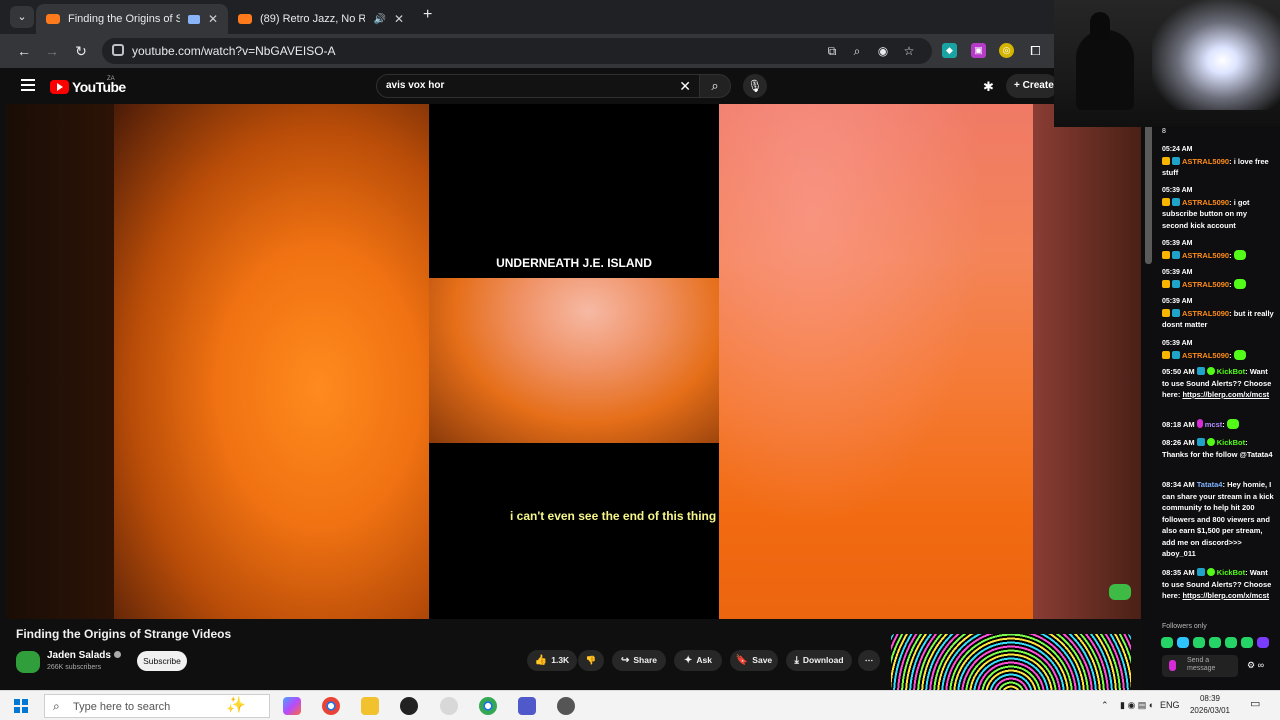  What do you see at coordinates (1215, 161) in the screenshot?
I see `chat-message: 05:24 AM ASTRAL5090: i love free stuff` at bounding box center [1215, 161].